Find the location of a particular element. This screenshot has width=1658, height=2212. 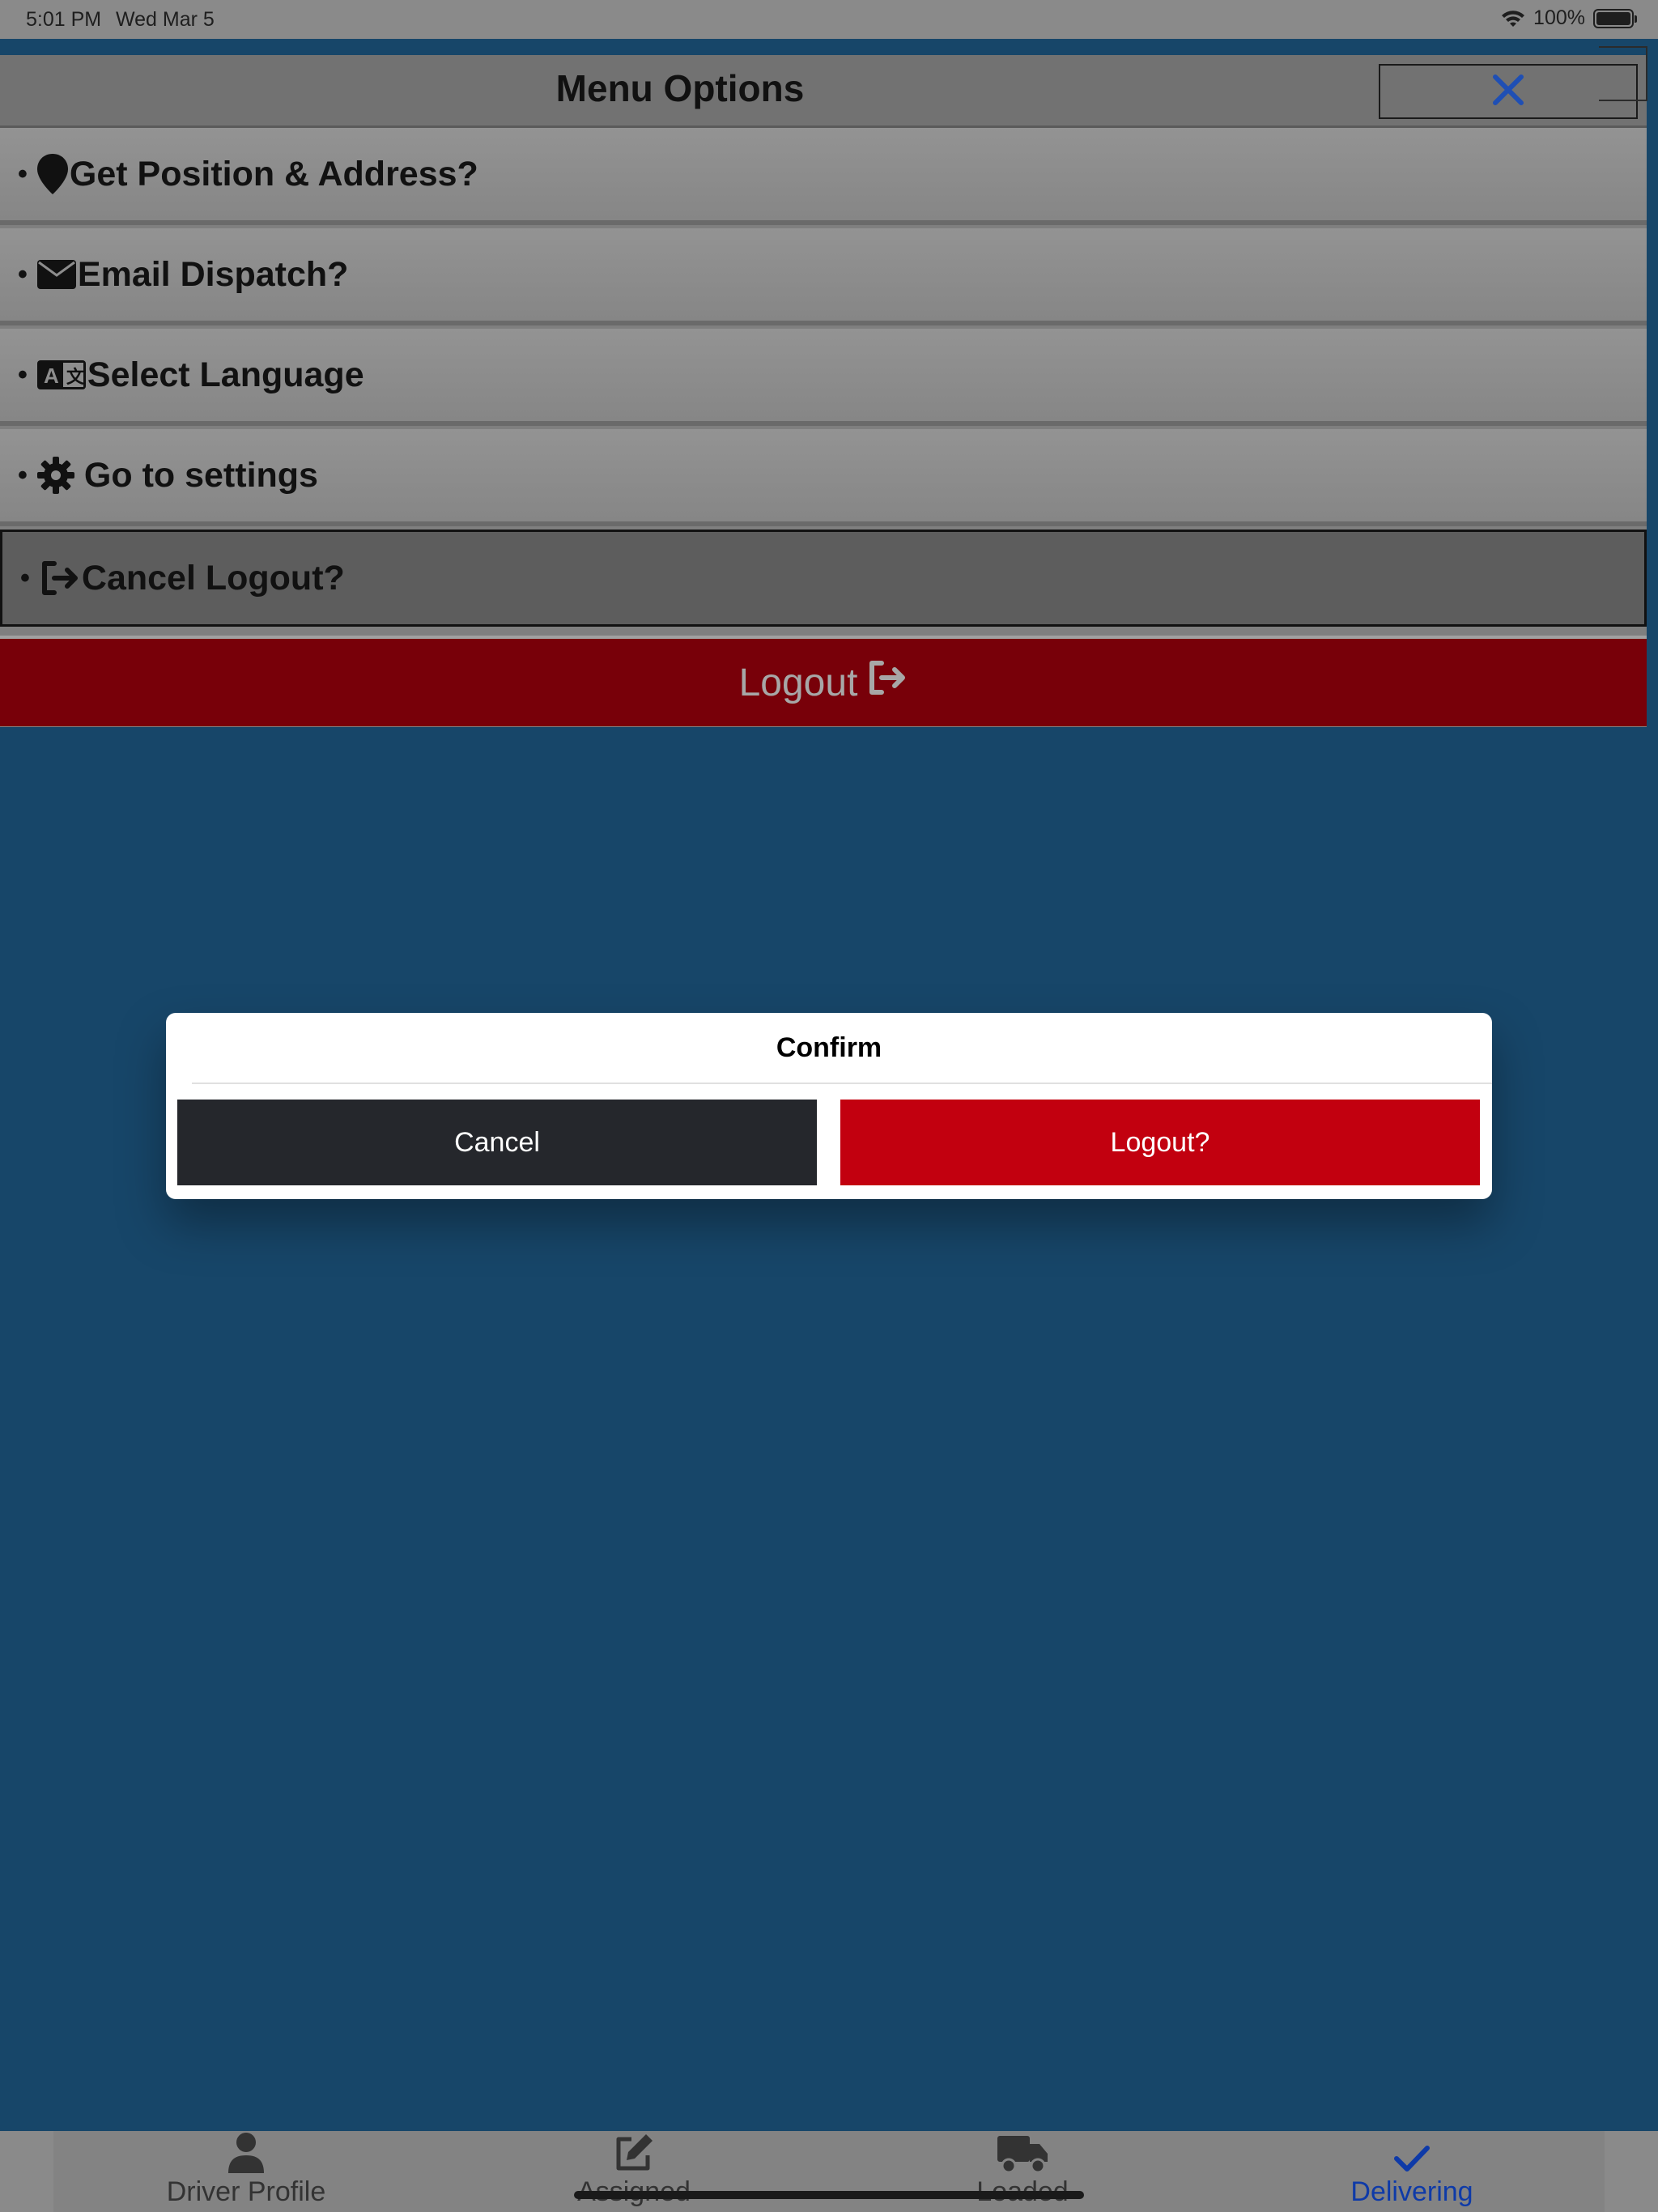

dialog-divider is located at coordinates (842, 1084).